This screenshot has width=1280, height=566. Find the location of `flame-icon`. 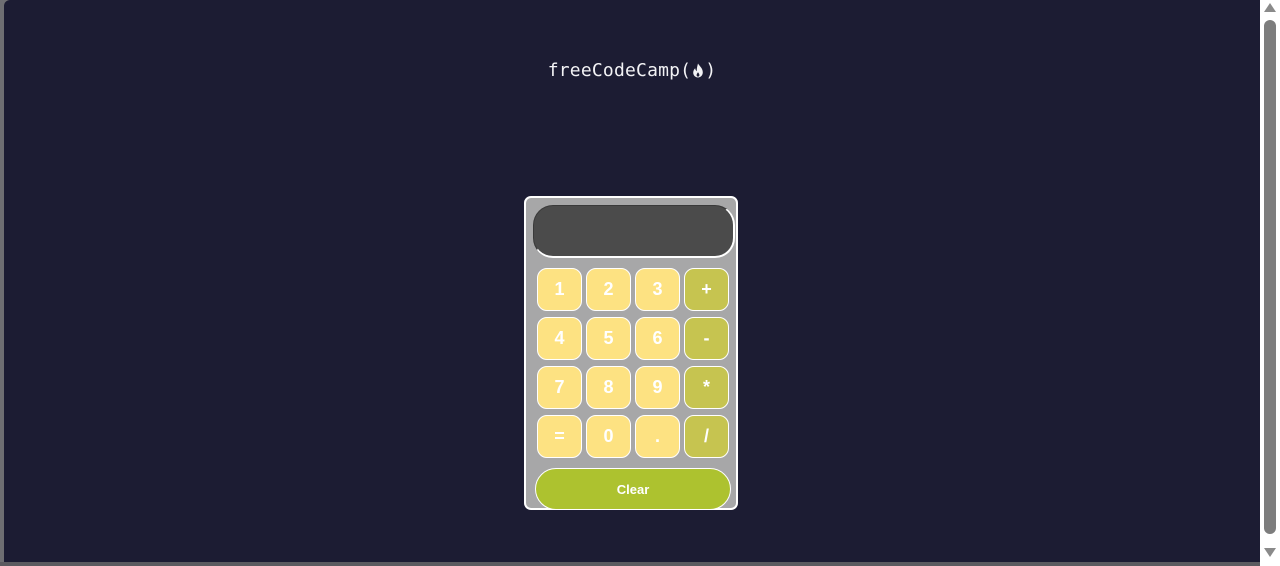

flame-icon is located at coordinates (698, 72).